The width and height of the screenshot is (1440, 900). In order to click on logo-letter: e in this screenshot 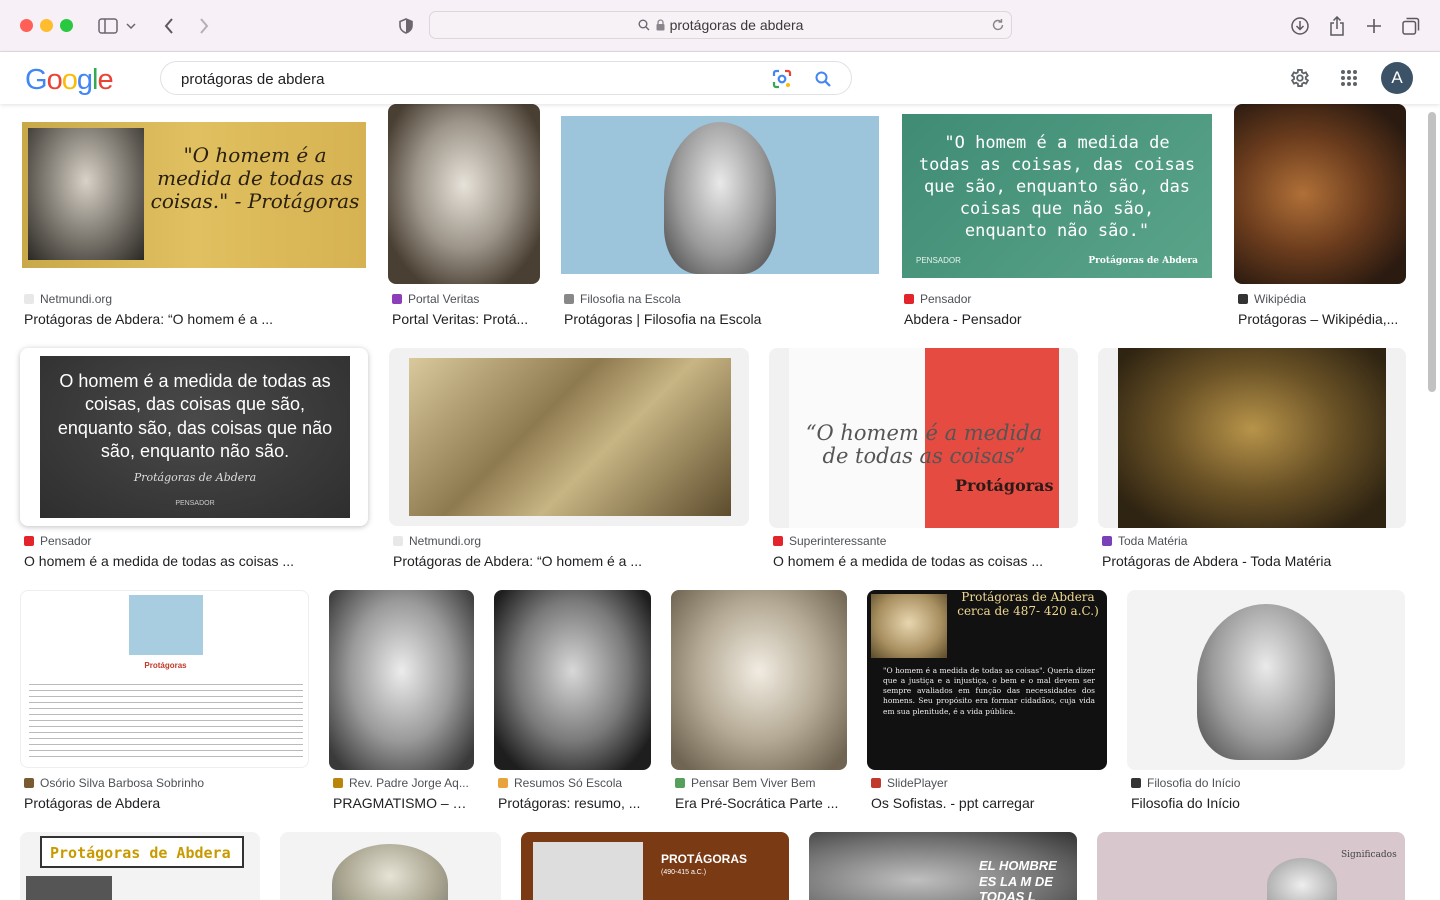, I will do `click(105, 80)`.